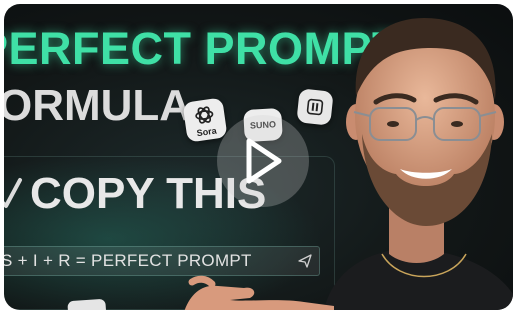 The height and width of the screenshot is (314, 513). What do you see at coordinates (87, 304) in the screenshot?
I see `keyboard-key-tile` at bounding box center [87, 304].